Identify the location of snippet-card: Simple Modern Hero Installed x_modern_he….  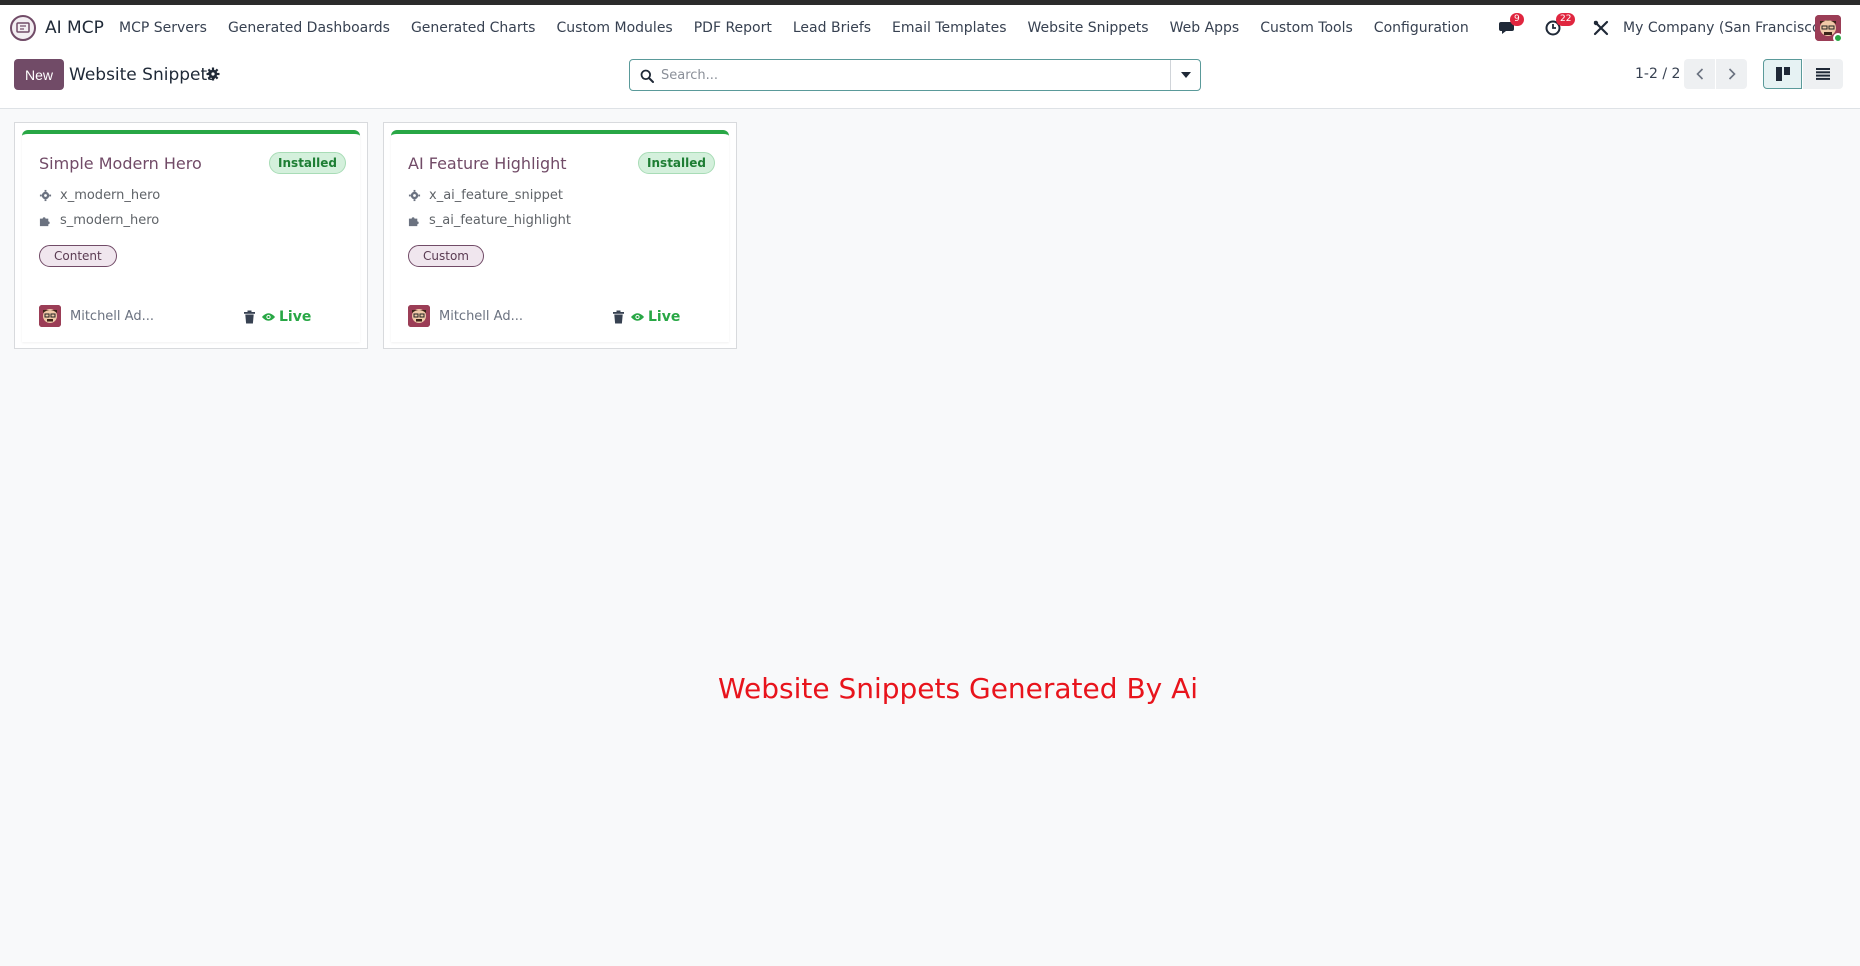
(191, 235).